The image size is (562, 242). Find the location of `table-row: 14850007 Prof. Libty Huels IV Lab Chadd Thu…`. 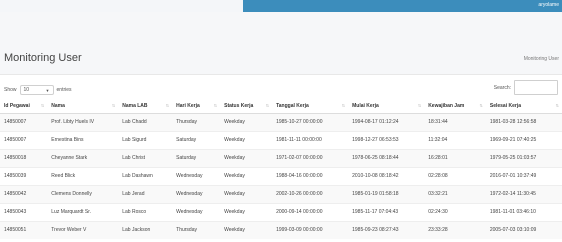

table-row: 14850007 Prof. Libty Huels IV Lab Chadd Thu… is located at coordinates (281, 121).